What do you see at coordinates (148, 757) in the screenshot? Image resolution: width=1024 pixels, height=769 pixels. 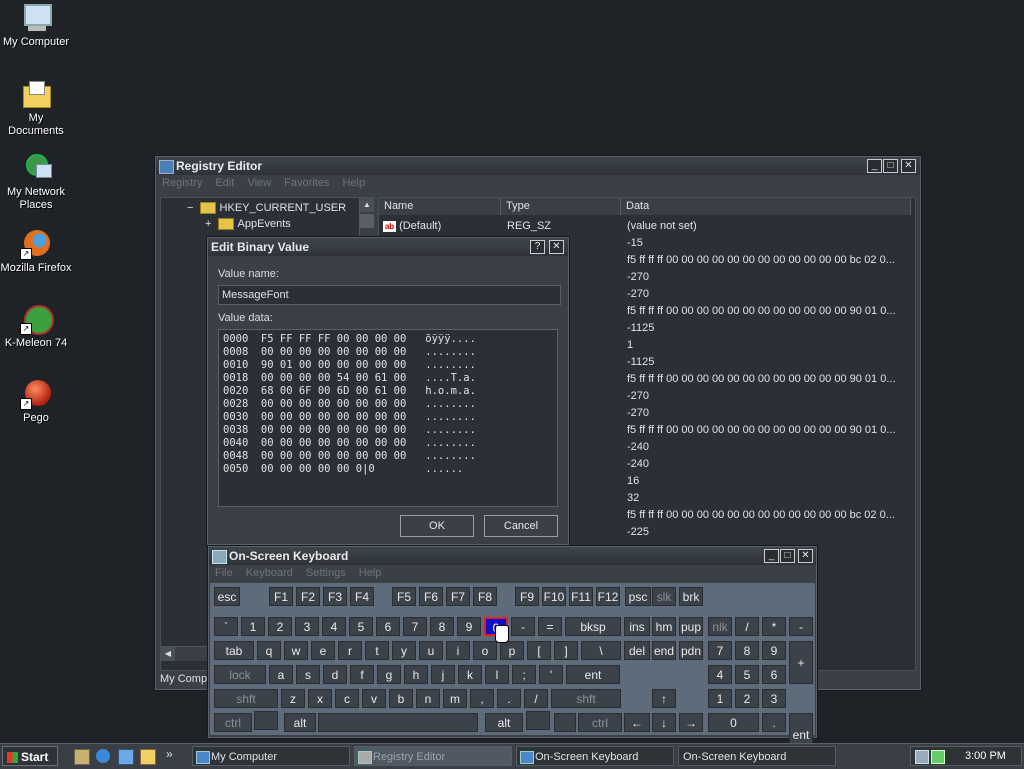 I see `quicklaunch-search-icon` at bounding box center [148, 757].